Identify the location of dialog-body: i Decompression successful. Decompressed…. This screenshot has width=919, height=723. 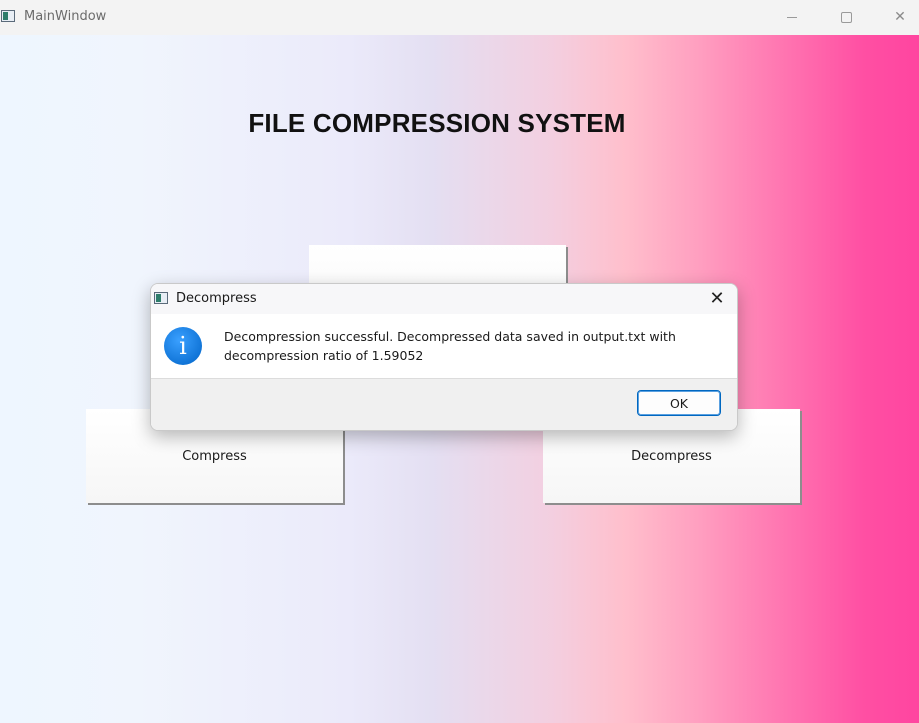
(444, 346).